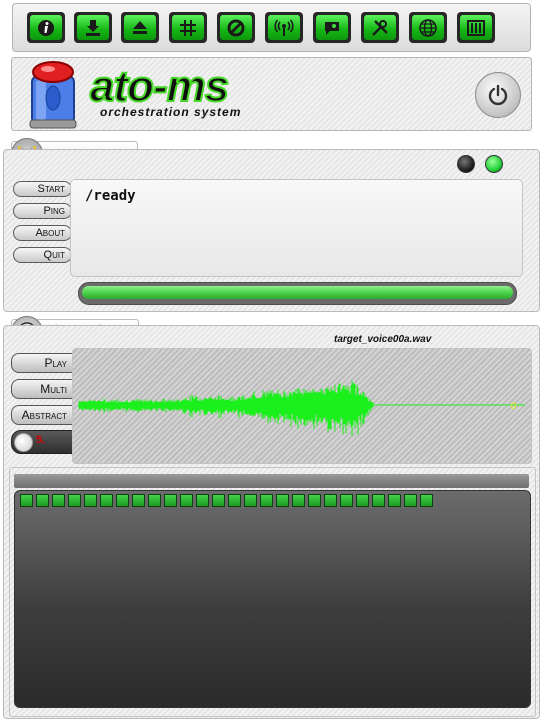 The image size is (541, 719). I want to click on logo-icon, so click(53, 95).